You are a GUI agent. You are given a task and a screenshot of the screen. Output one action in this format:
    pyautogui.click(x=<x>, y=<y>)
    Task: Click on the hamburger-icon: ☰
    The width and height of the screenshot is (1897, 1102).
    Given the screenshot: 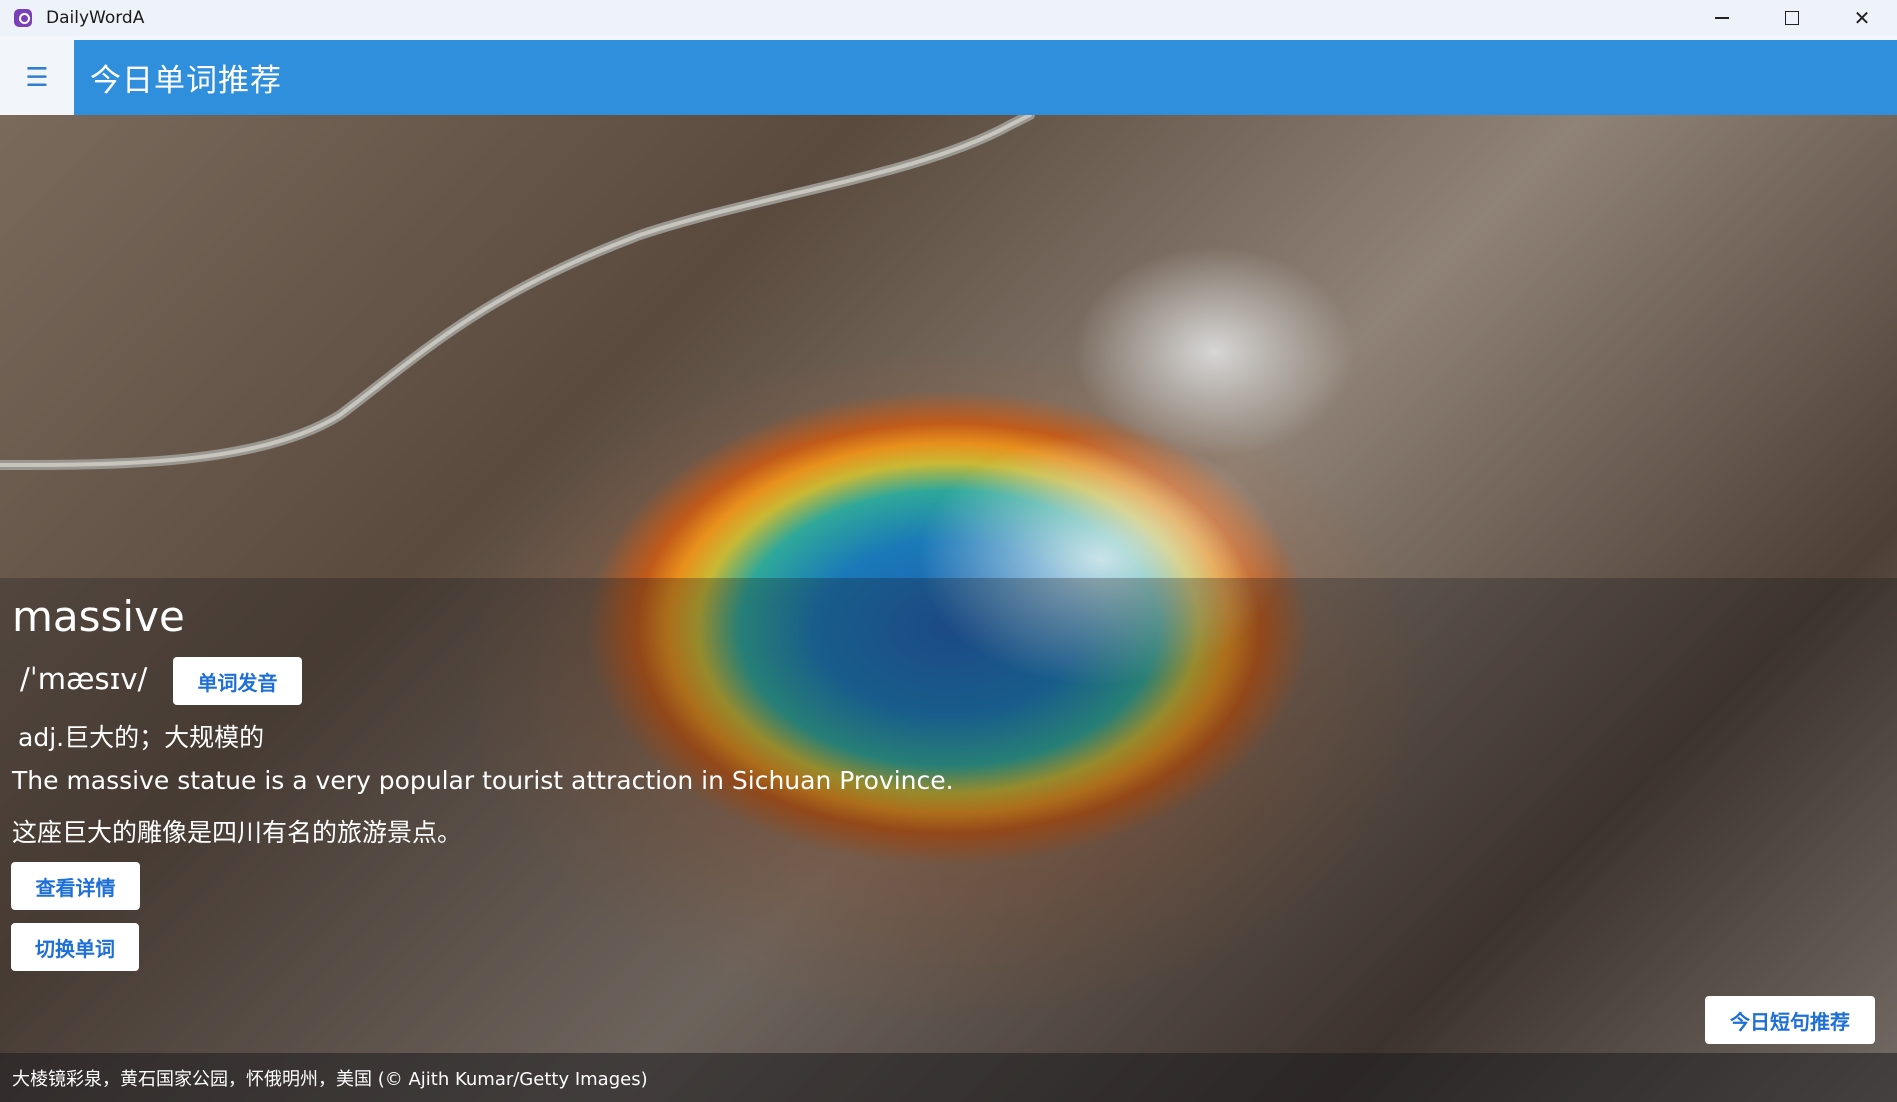 What is the action you would take?
    pyautogui.click(x=37, y=77)
    